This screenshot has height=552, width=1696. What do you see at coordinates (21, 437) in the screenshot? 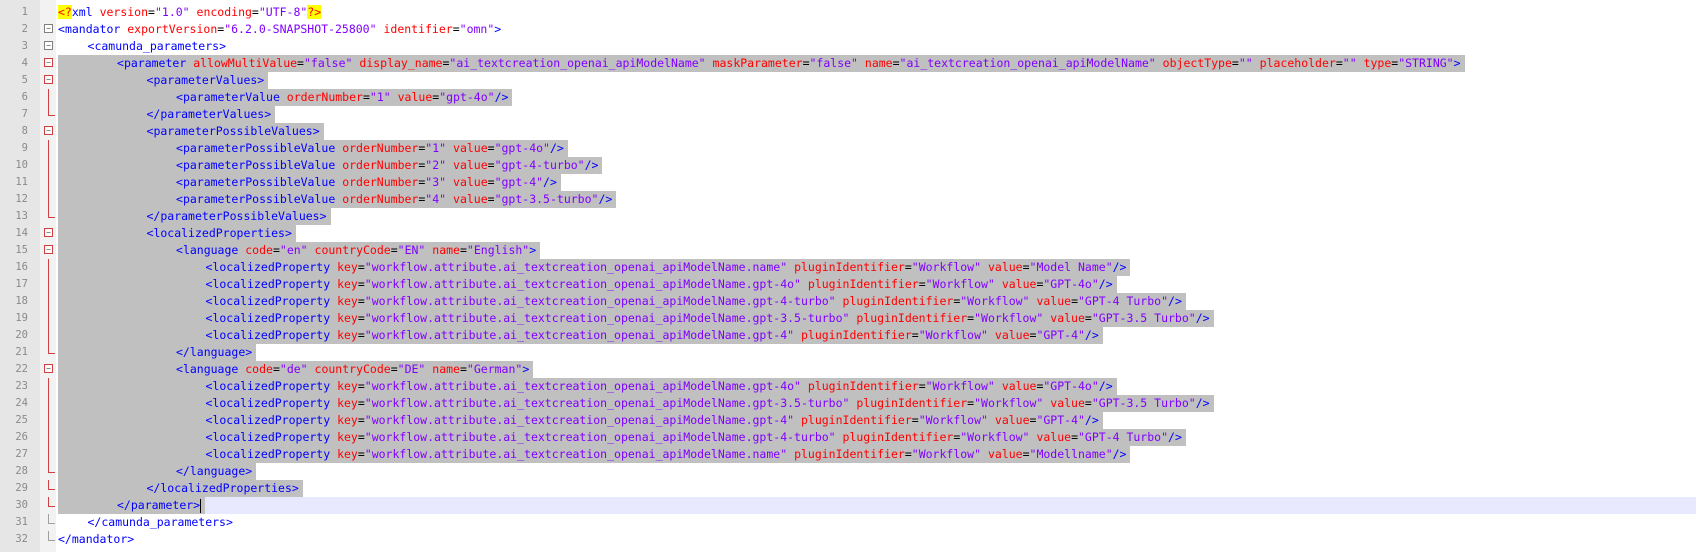
I see `line-number: 26` at bounding box center [21, 437].